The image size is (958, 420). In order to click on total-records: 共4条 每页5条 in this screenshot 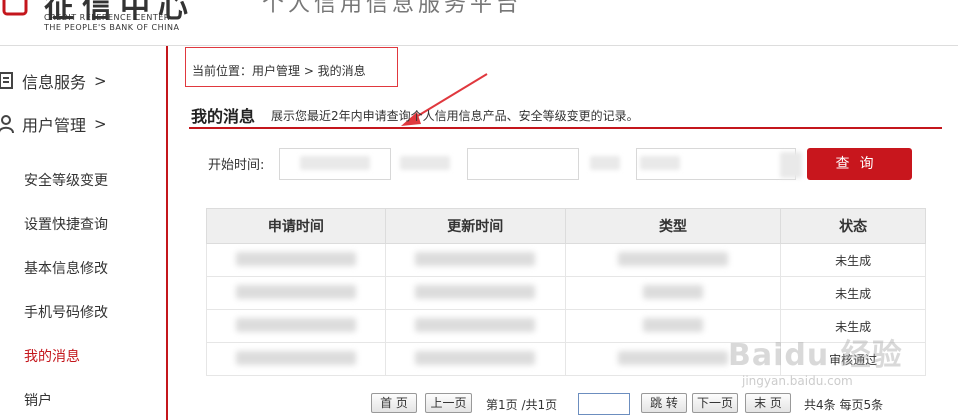, I will do `click(844, 405)`.